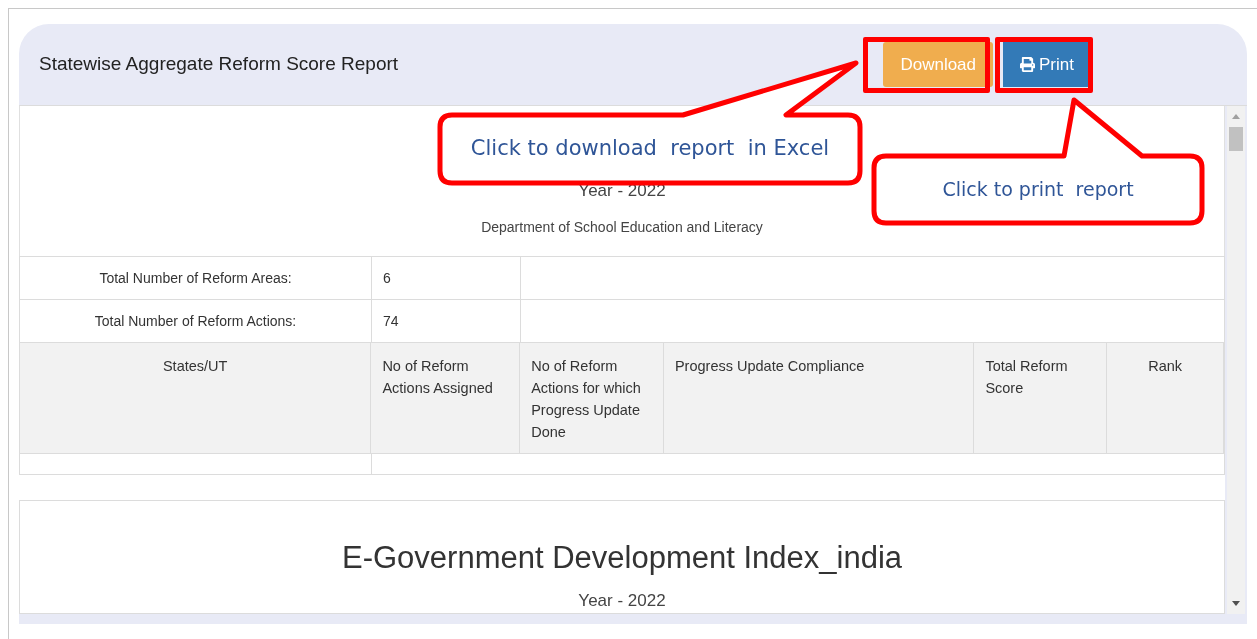  What do you see at coordinates (1236, 139) in the screenshot?
I see `scrollbar-thumb` at bounding box center [1236, 139].